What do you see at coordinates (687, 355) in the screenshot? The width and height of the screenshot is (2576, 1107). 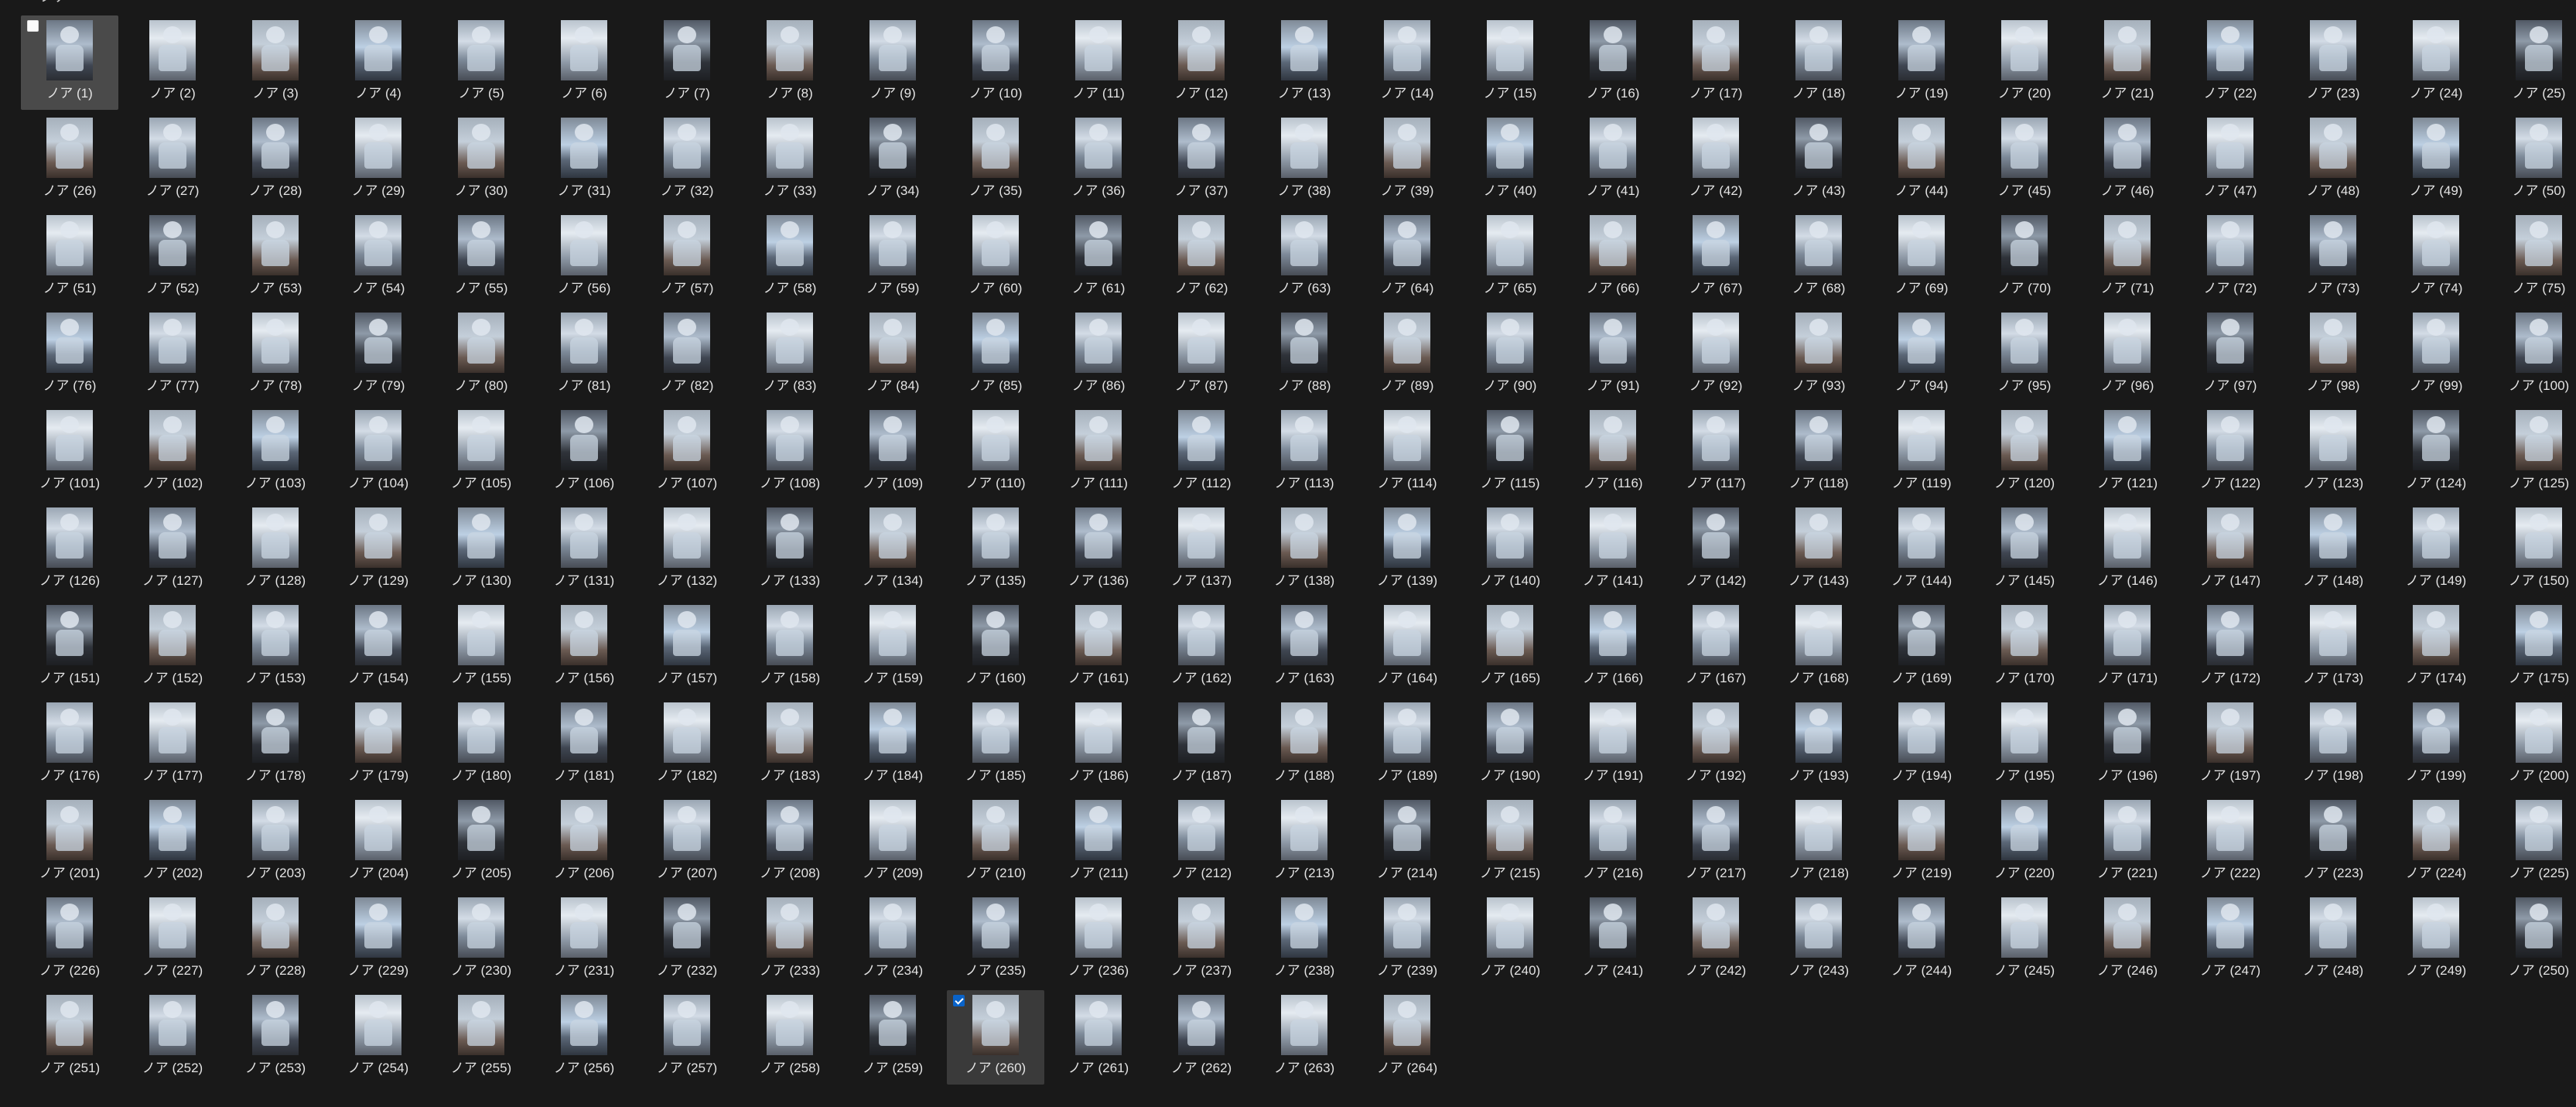 I see `file-tile: ノア (82)` at bounding box center [687, 355].